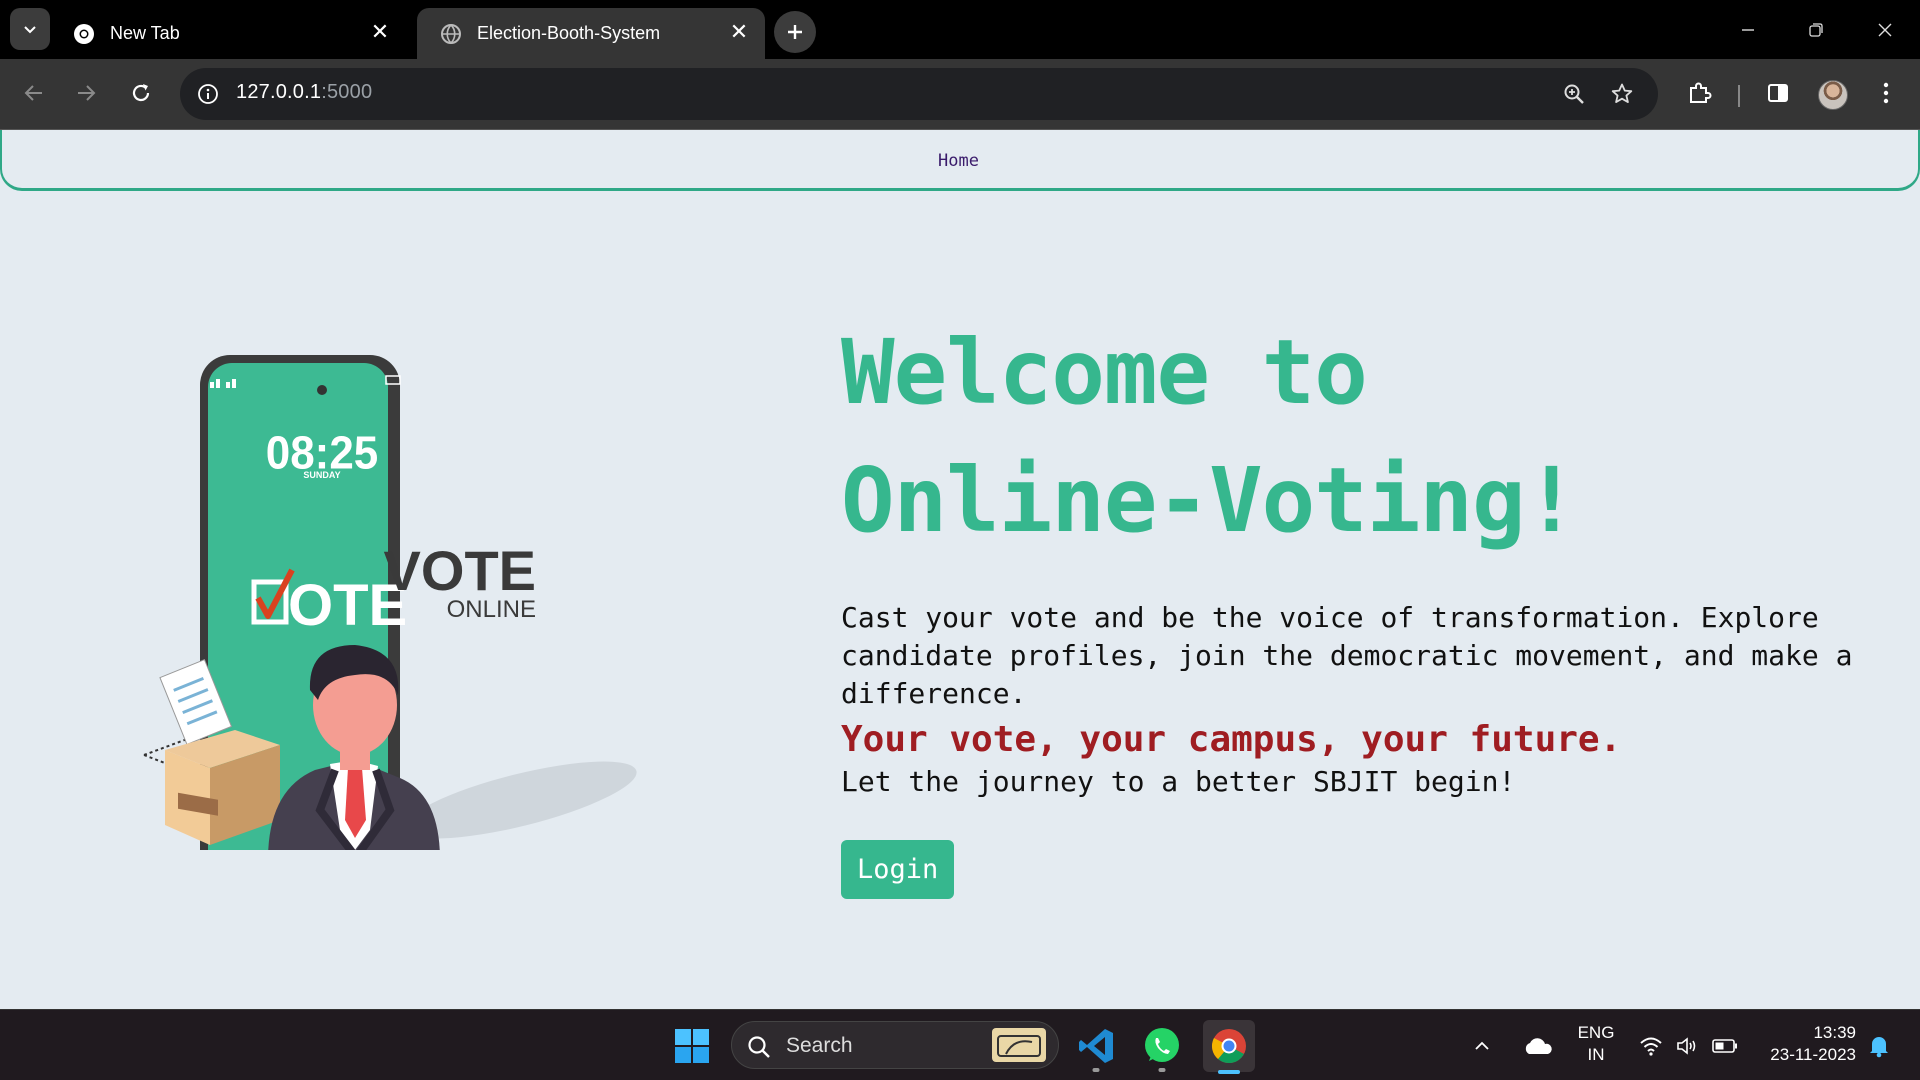  Describe the element at coordinates (759, 1047) in the screenshot. I see `search-icon` at that location.